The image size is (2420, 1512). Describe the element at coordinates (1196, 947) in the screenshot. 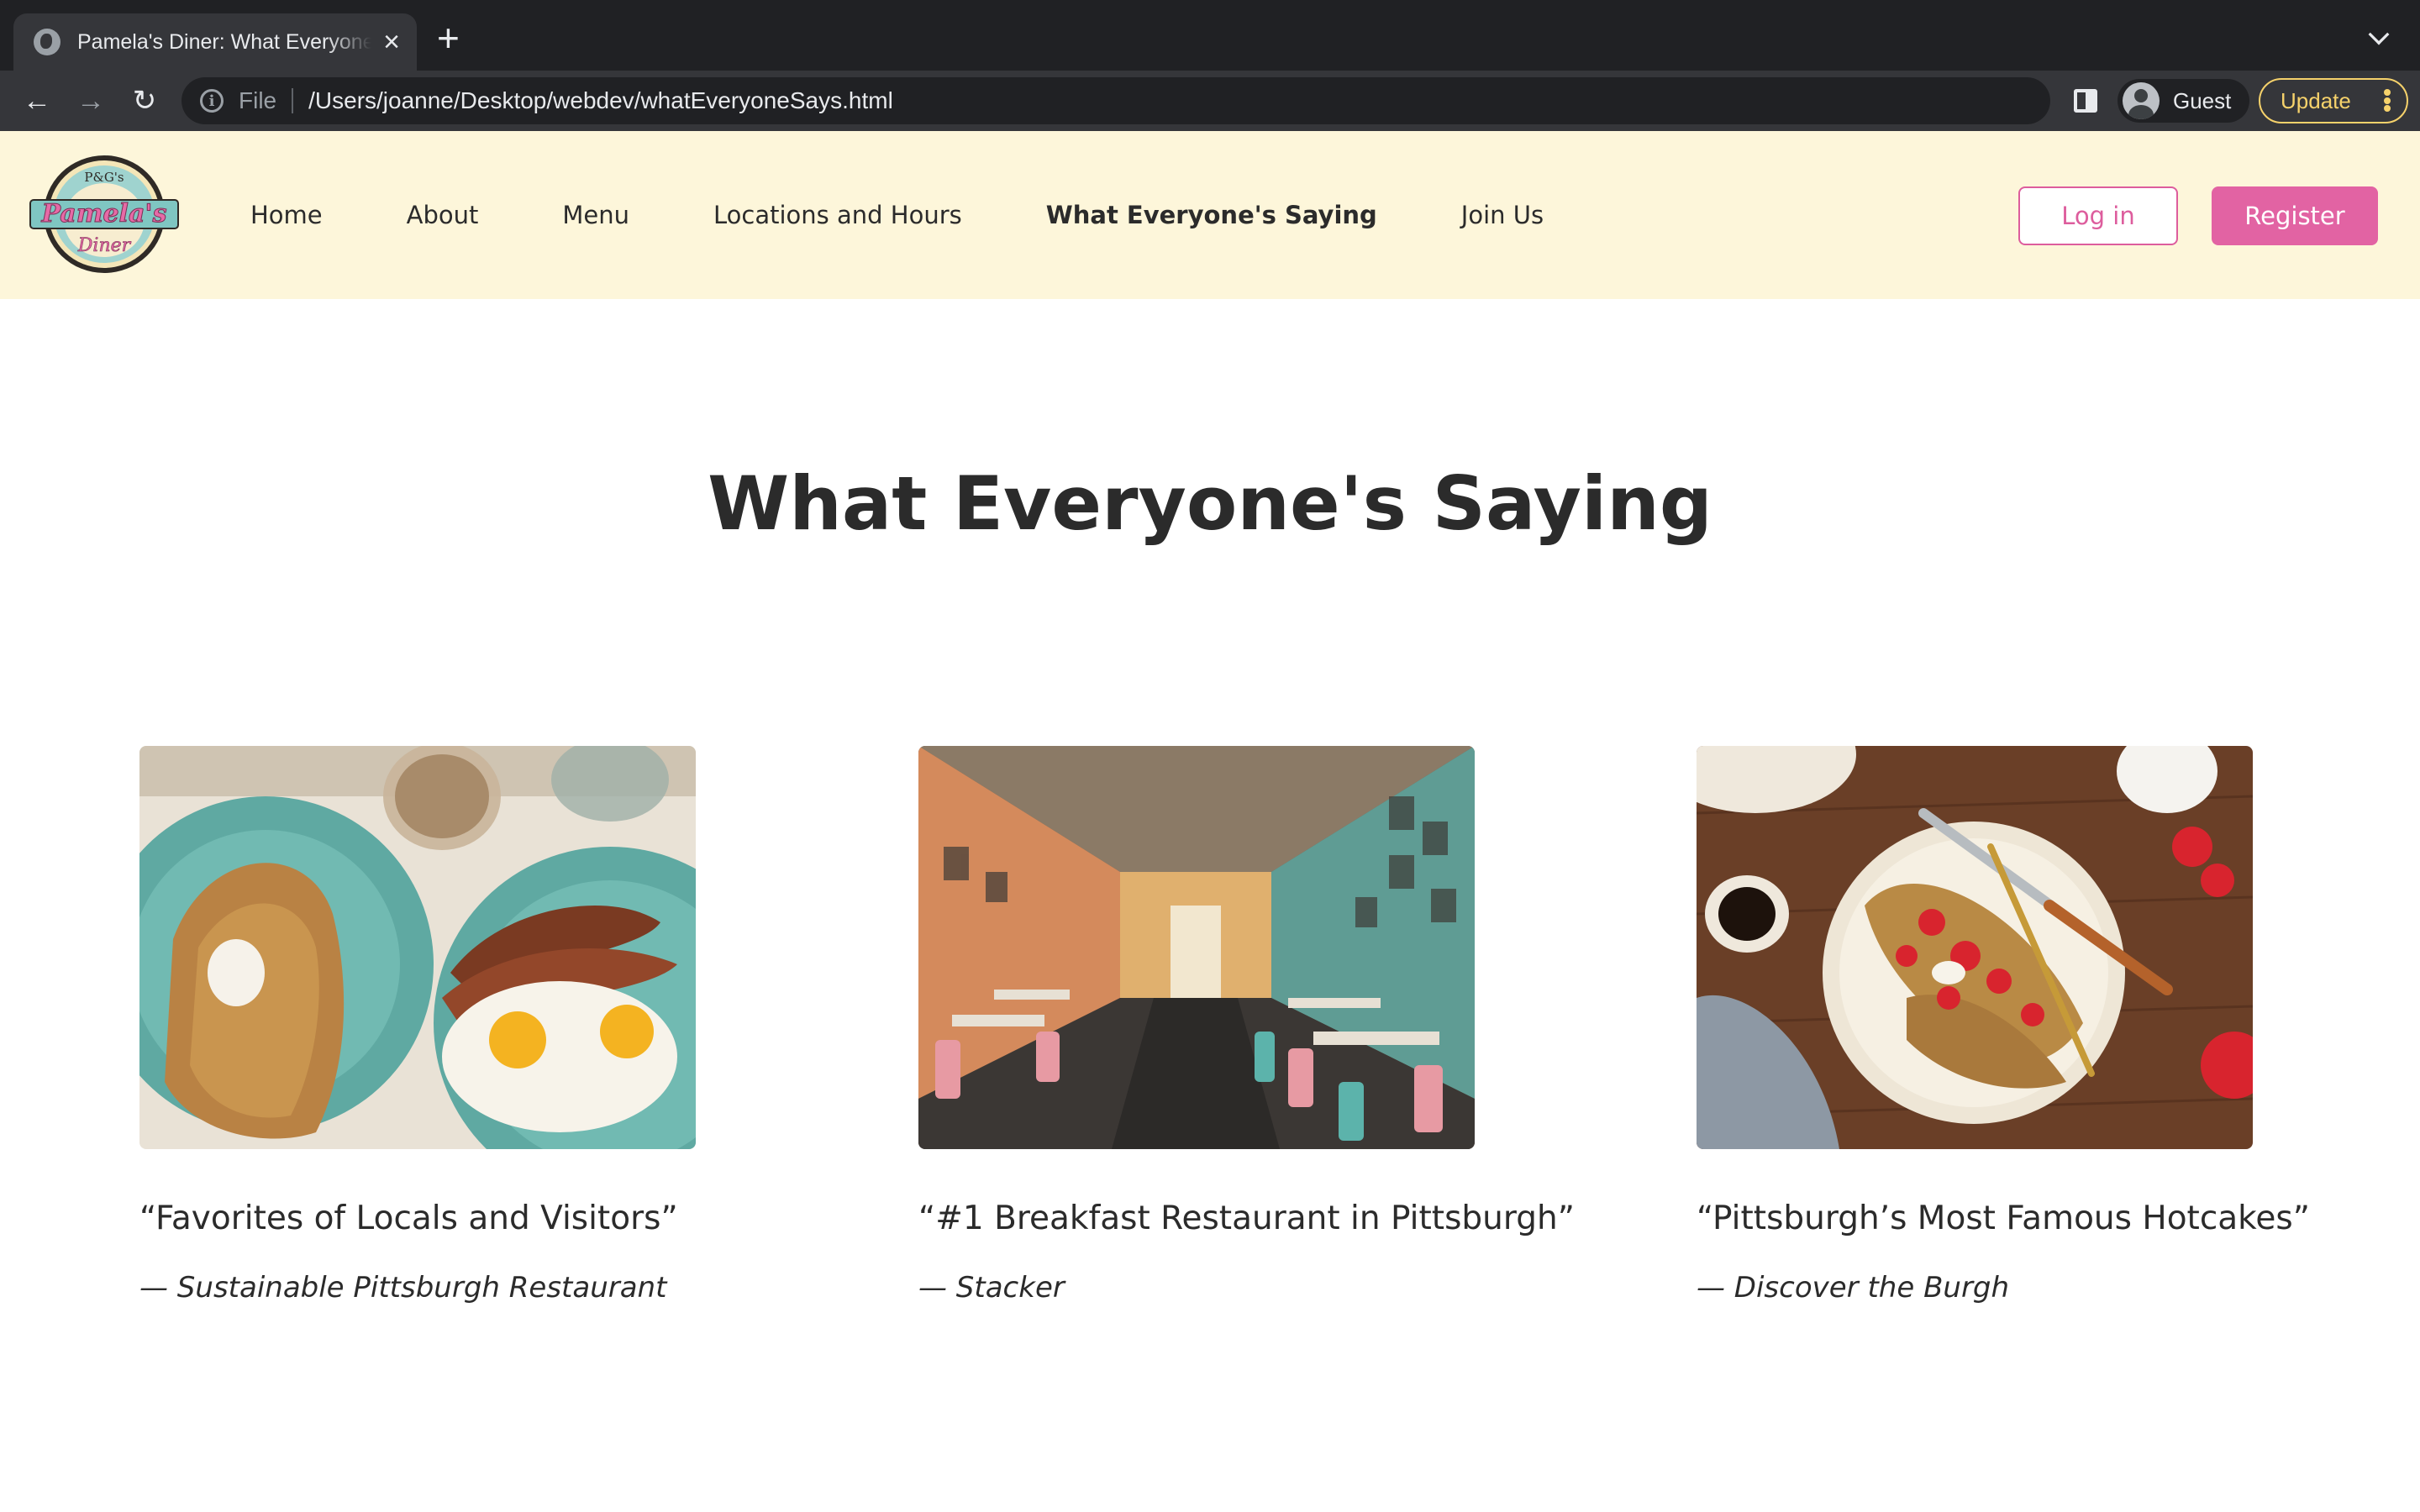

I see `photo-diner-interior` at that location.